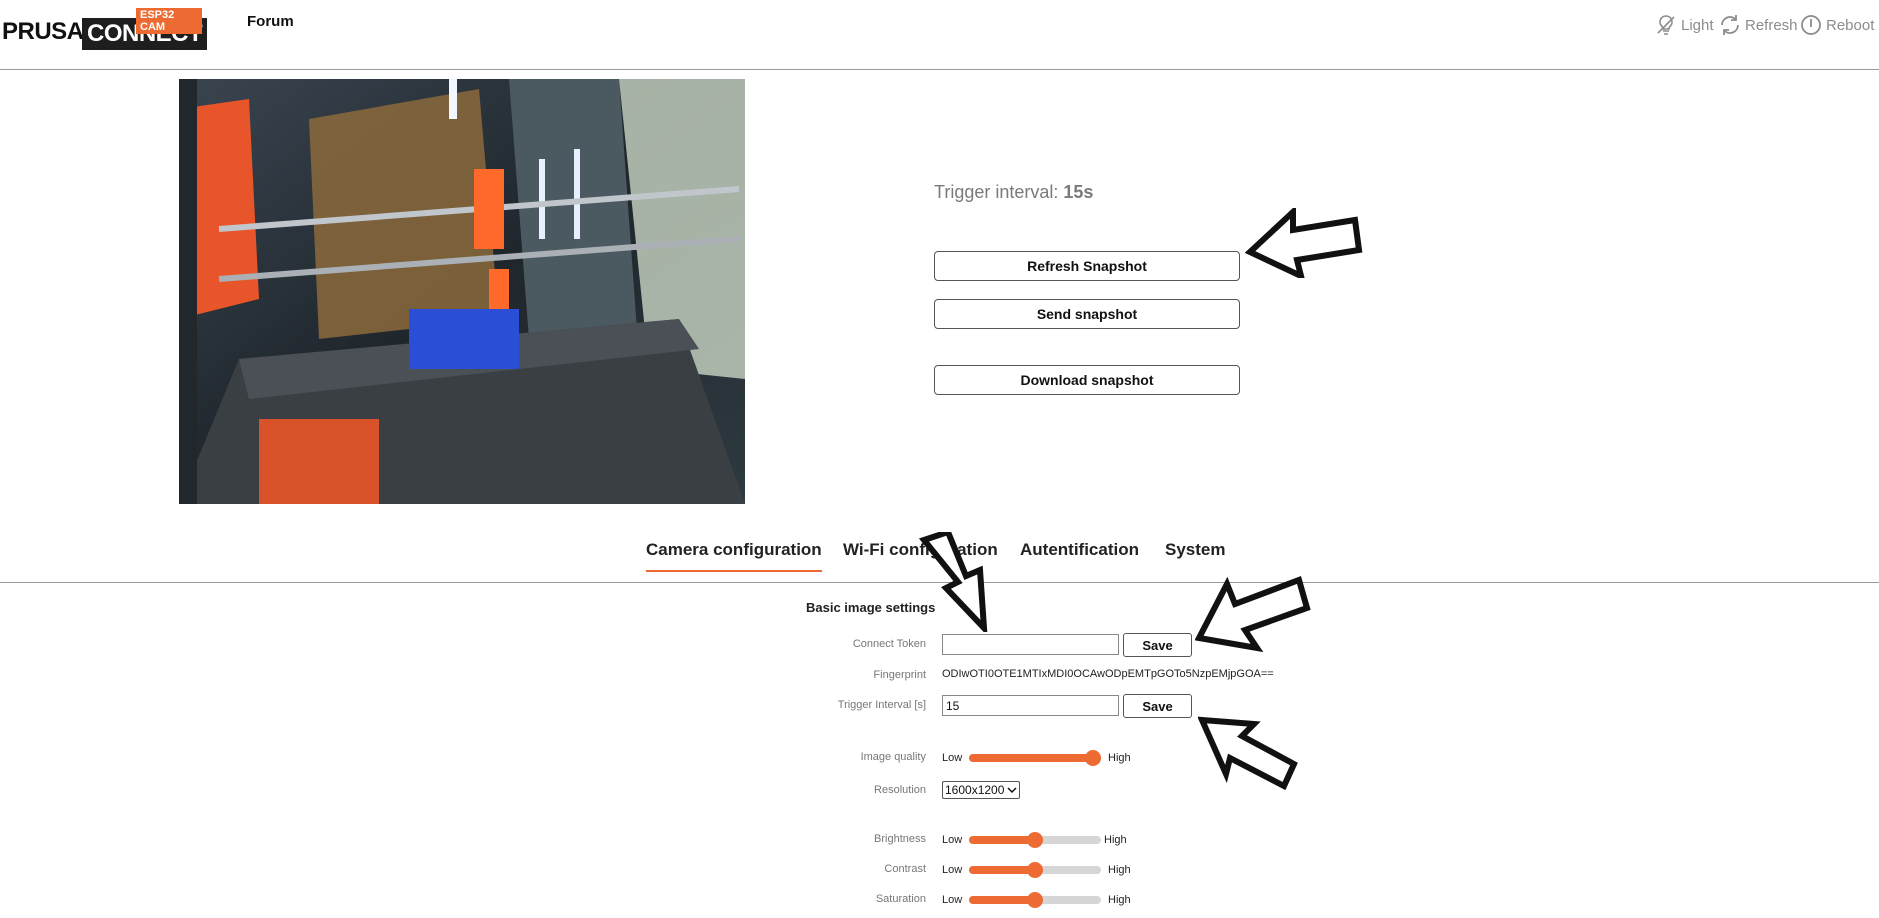 The width and height of the screenshot is (1879, 918). I want to click on contrast-label: Contrast, so click(905, 869).